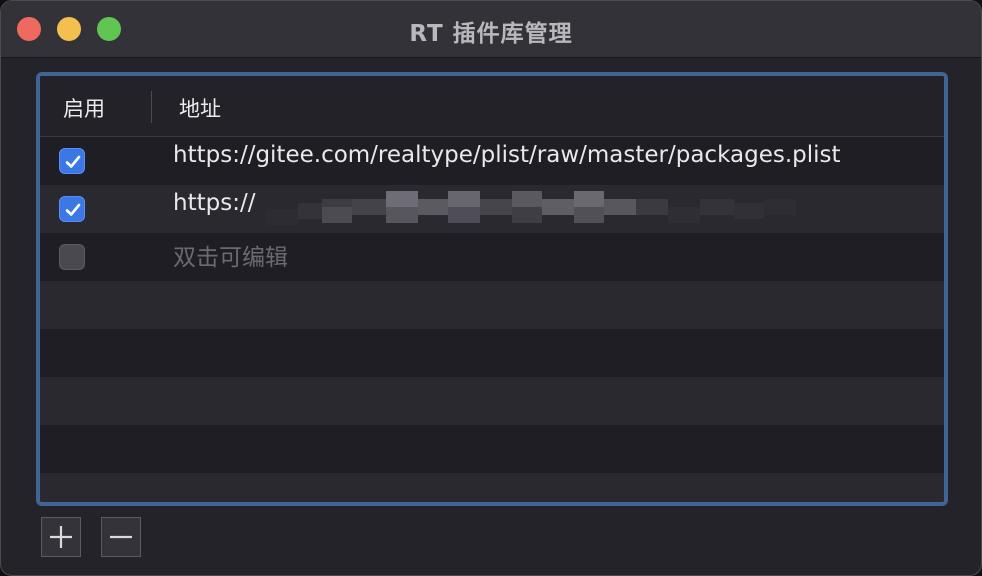  I want to click on table-header: 启用 地址, so click(492, 106).